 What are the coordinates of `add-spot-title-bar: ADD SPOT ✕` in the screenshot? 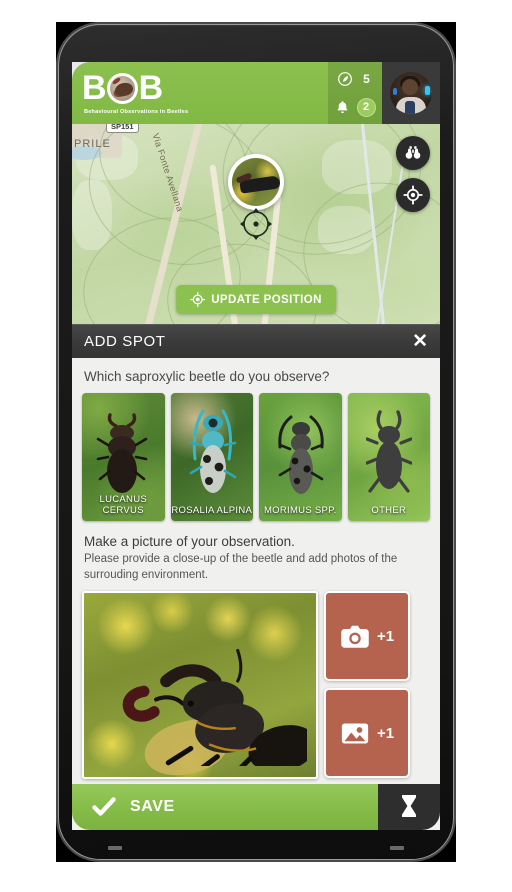 It's located at (256, 341).